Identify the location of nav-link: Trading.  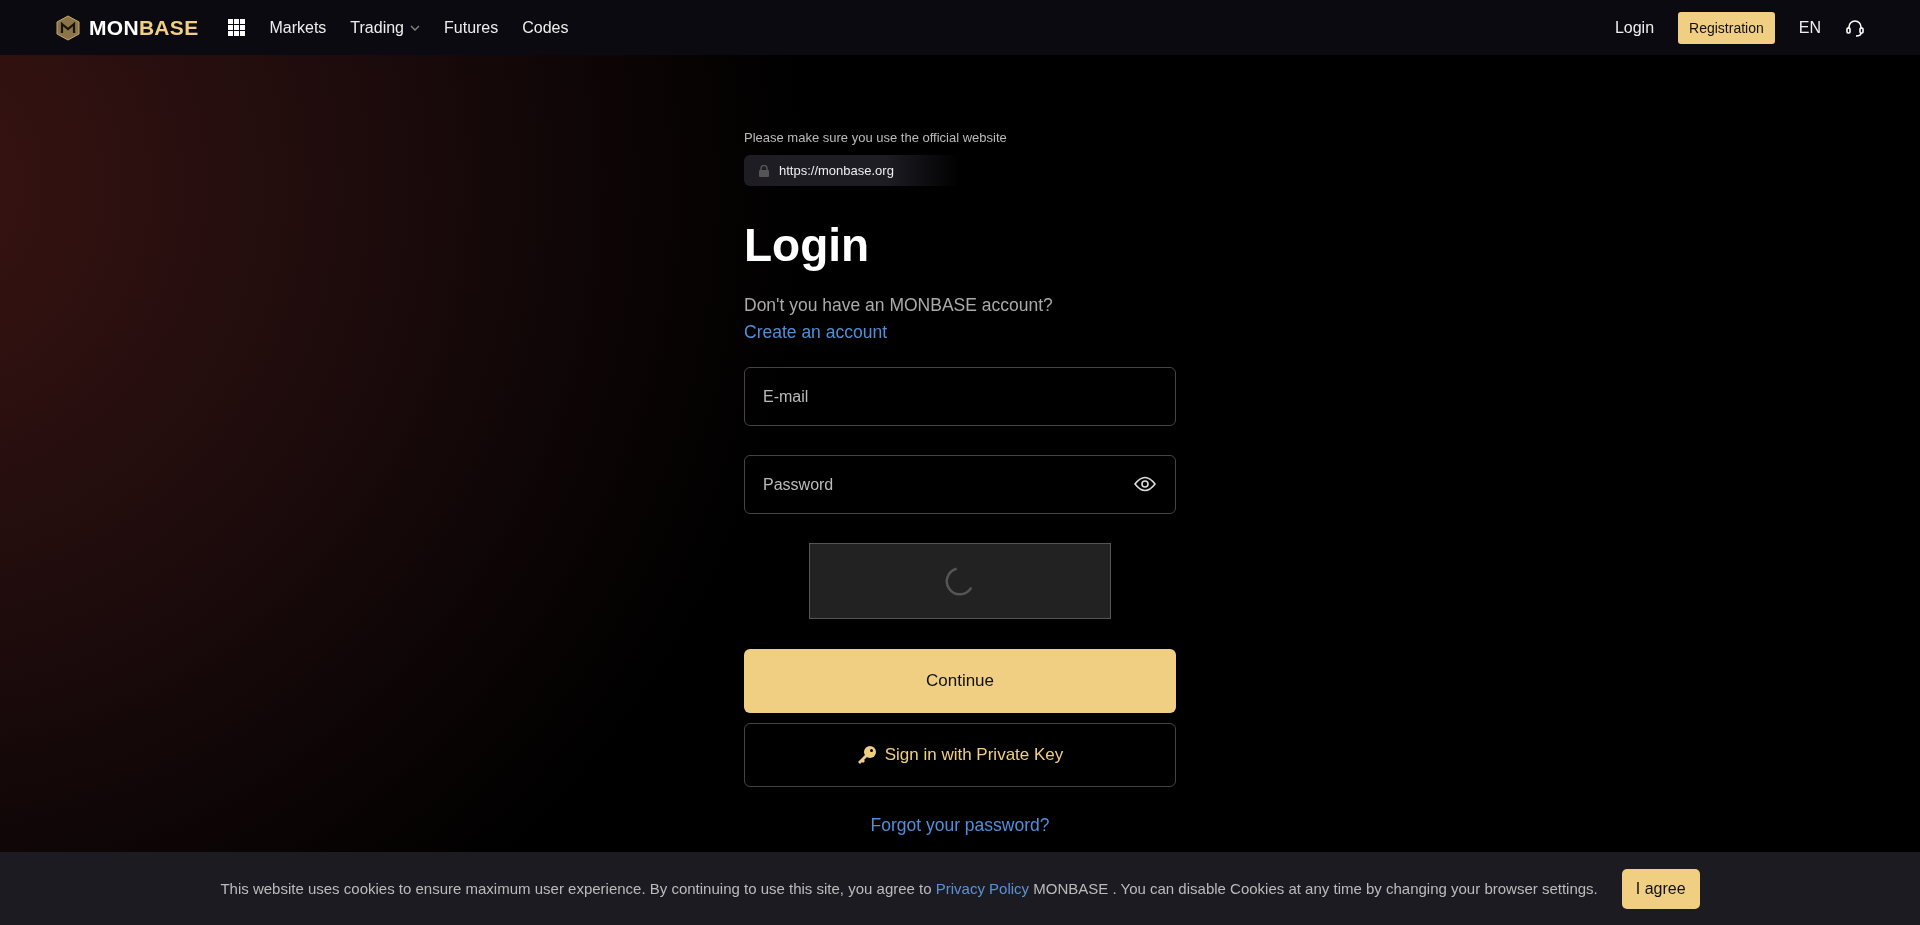
(385, 27).